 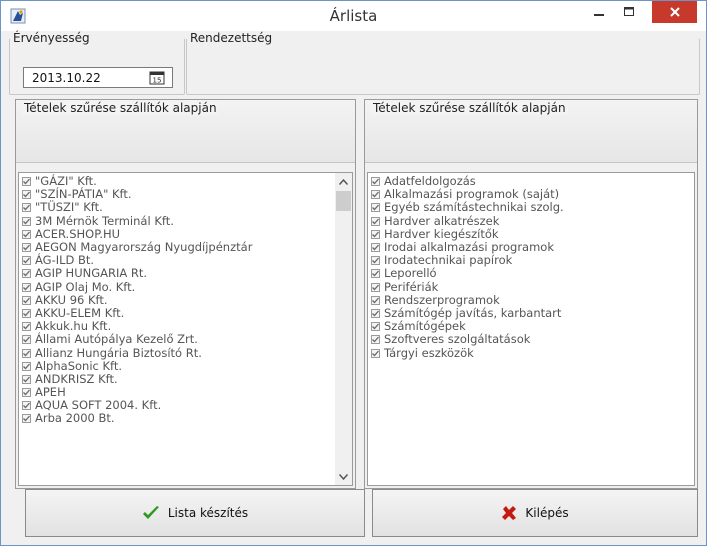 I want to click on list-item: Arba 2000 Bt., so click(x=177, y=418).